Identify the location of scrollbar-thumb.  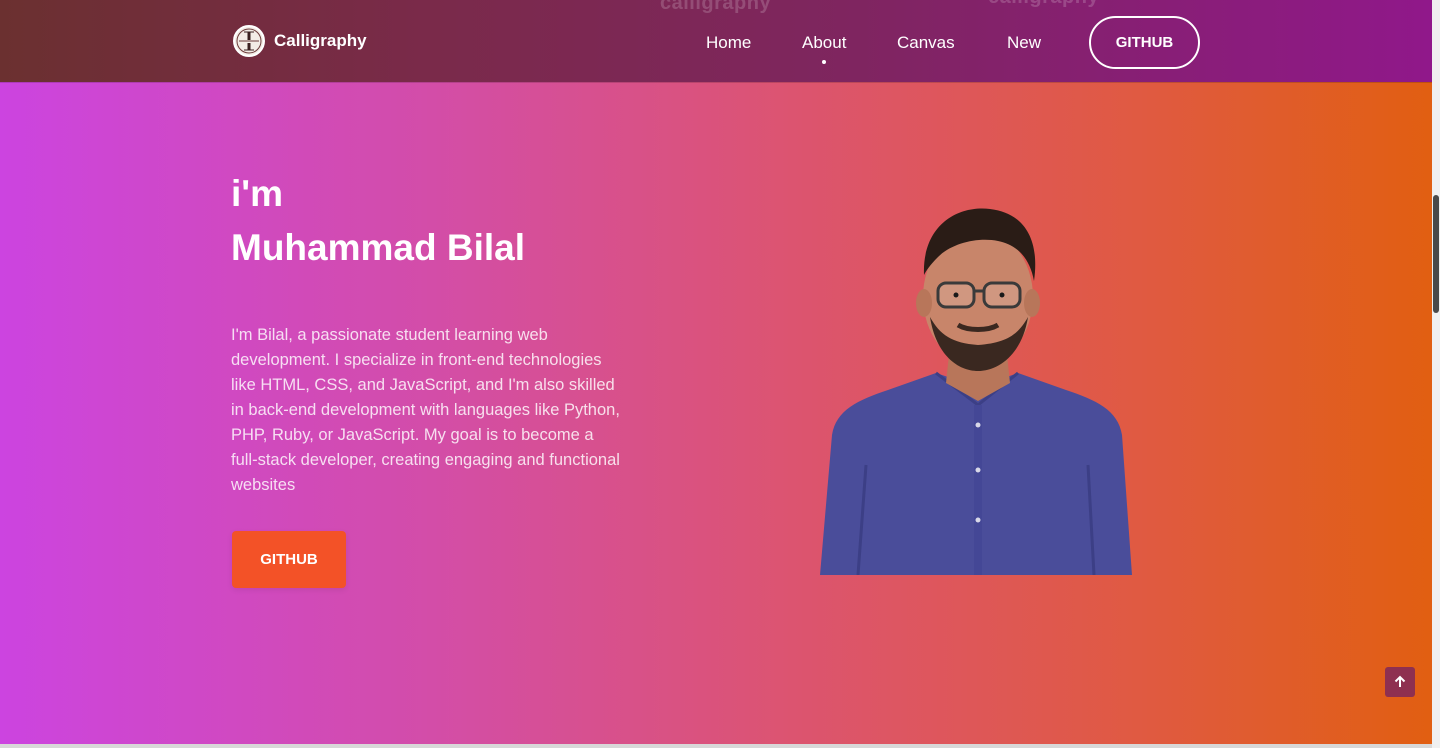
(1436, 254).